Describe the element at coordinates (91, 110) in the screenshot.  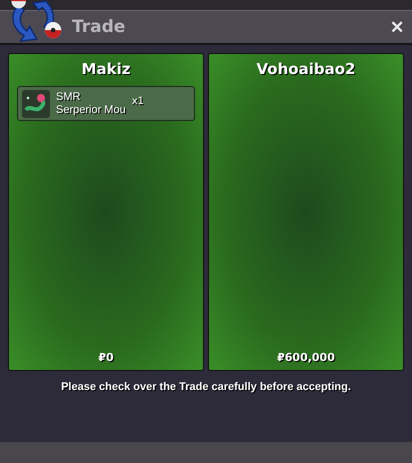
I see `item-description: Serperior Mou` at that location.